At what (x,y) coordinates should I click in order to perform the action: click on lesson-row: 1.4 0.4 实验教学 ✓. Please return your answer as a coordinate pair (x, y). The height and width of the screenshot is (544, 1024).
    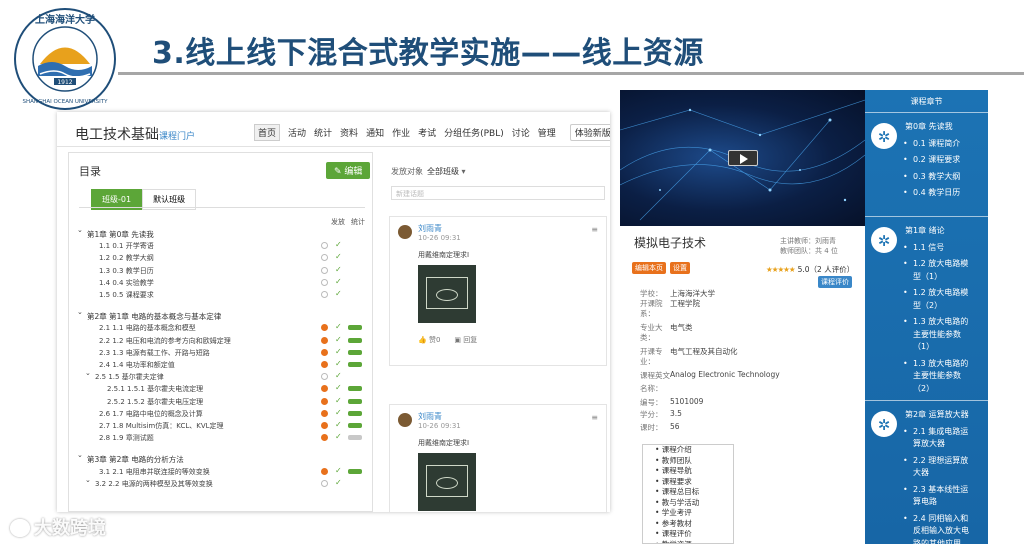
    Looking at the image, I should click on (221, 283).